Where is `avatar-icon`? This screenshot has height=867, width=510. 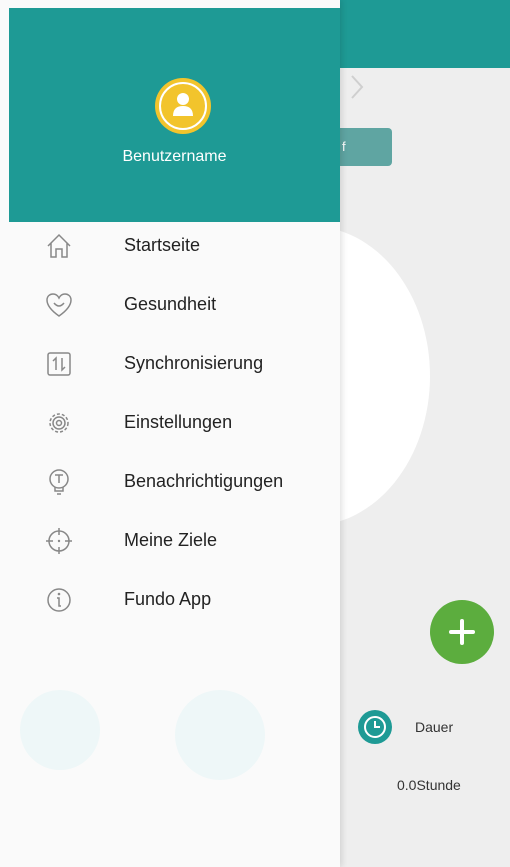 avatar-icon is located at coordinates (183, 106).